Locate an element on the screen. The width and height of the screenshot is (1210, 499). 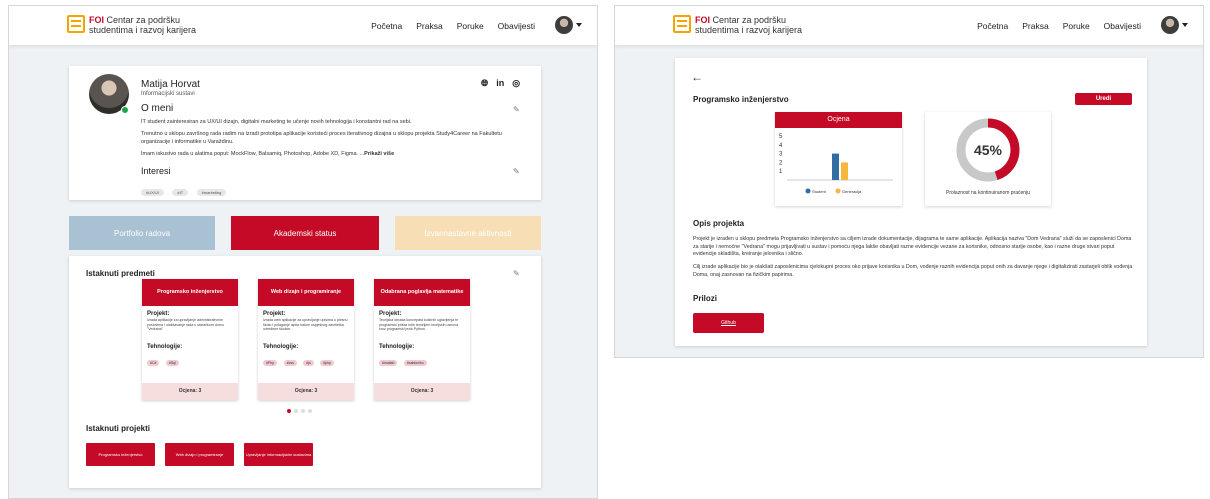
interest-tag: #IT is located at coordinates (180, 192).